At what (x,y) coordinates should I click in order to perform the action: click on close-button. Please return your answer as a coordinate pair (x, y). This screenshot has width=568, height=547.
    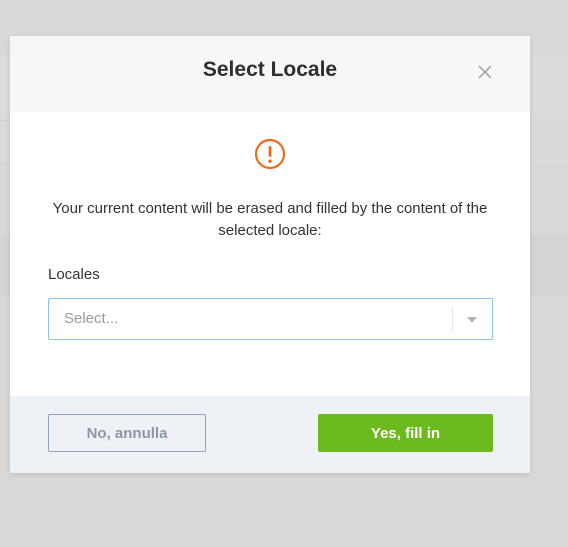
    Looking at the image, I should click on (485, 72).